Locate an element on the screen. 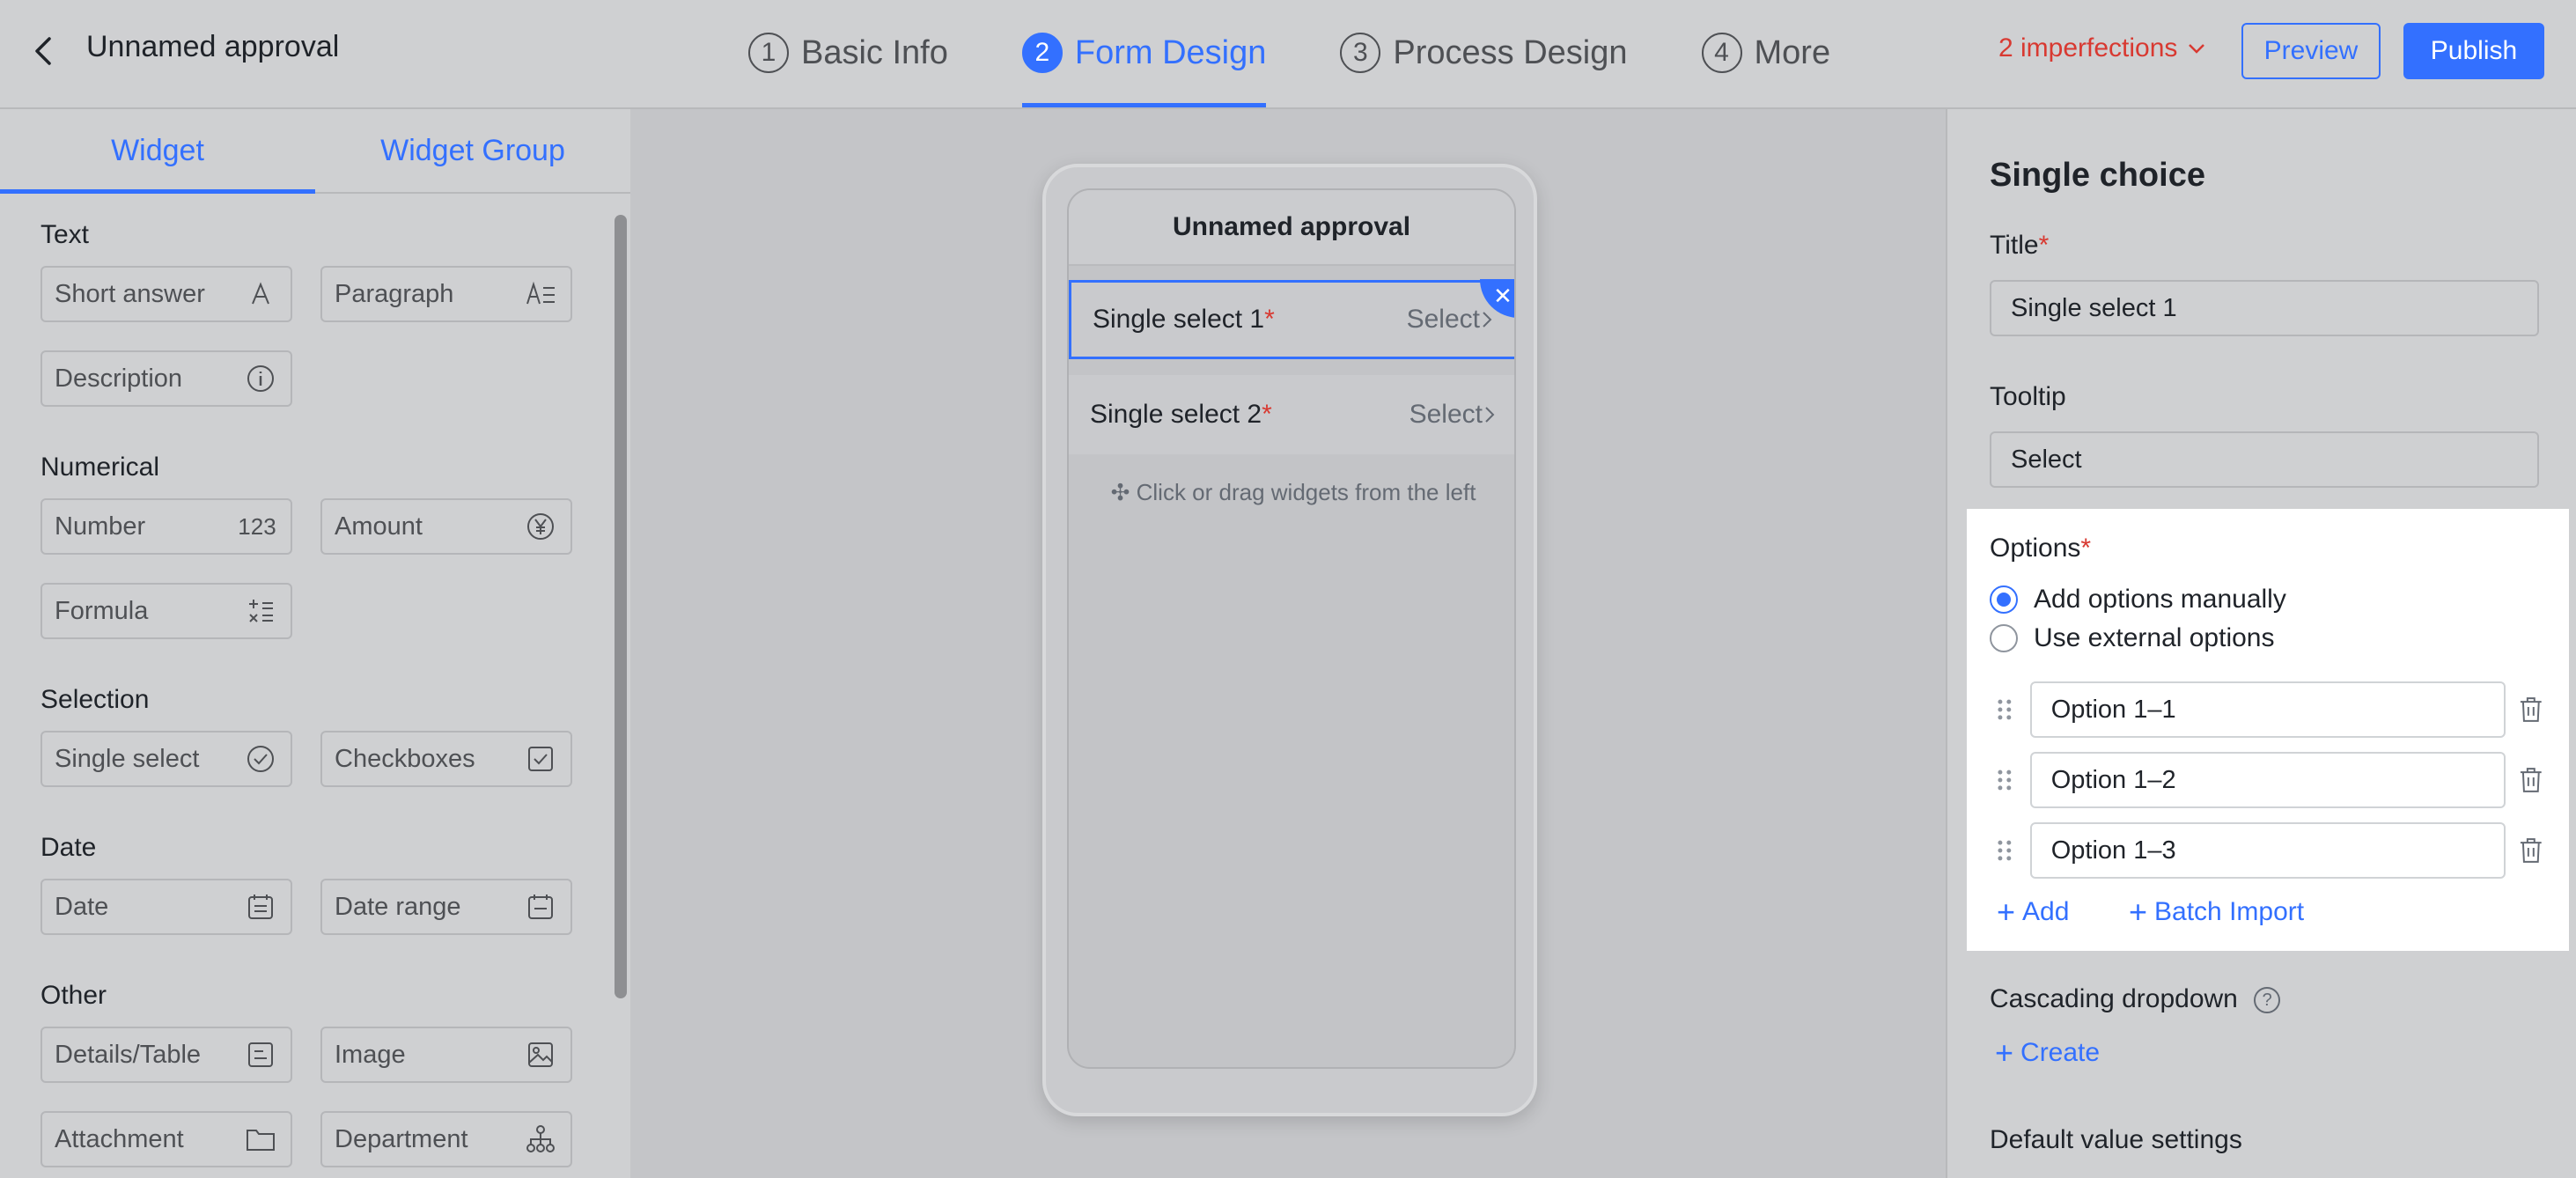 The height and width of the screenshot is (1178, 2576). radio-external-options: Use external options is located at coordinates (2132, 638).